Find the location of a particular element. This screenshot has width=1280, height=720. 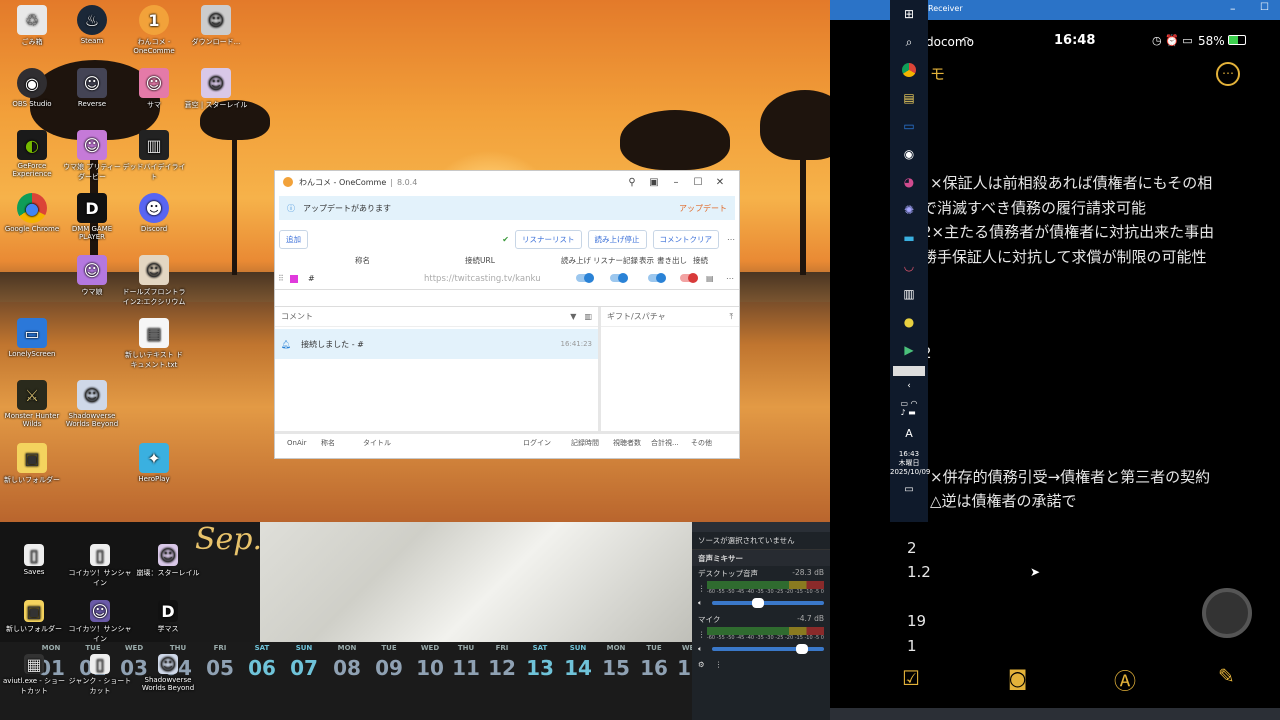

onecomme-titlebar: わんコメ - OneComme | 8.0.4 ⚲ ▣ – ☐ ✕ is located at coordinates (507, 182).